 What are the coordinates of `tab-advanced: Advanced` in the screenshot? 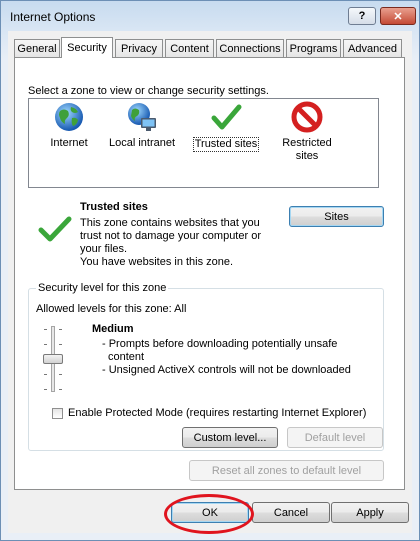 It's located at (372, 48).